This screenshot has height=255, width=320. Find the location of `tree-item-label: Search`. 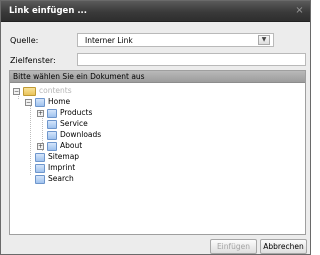

tree-item-label: Search is located at coordinates (61, 178).